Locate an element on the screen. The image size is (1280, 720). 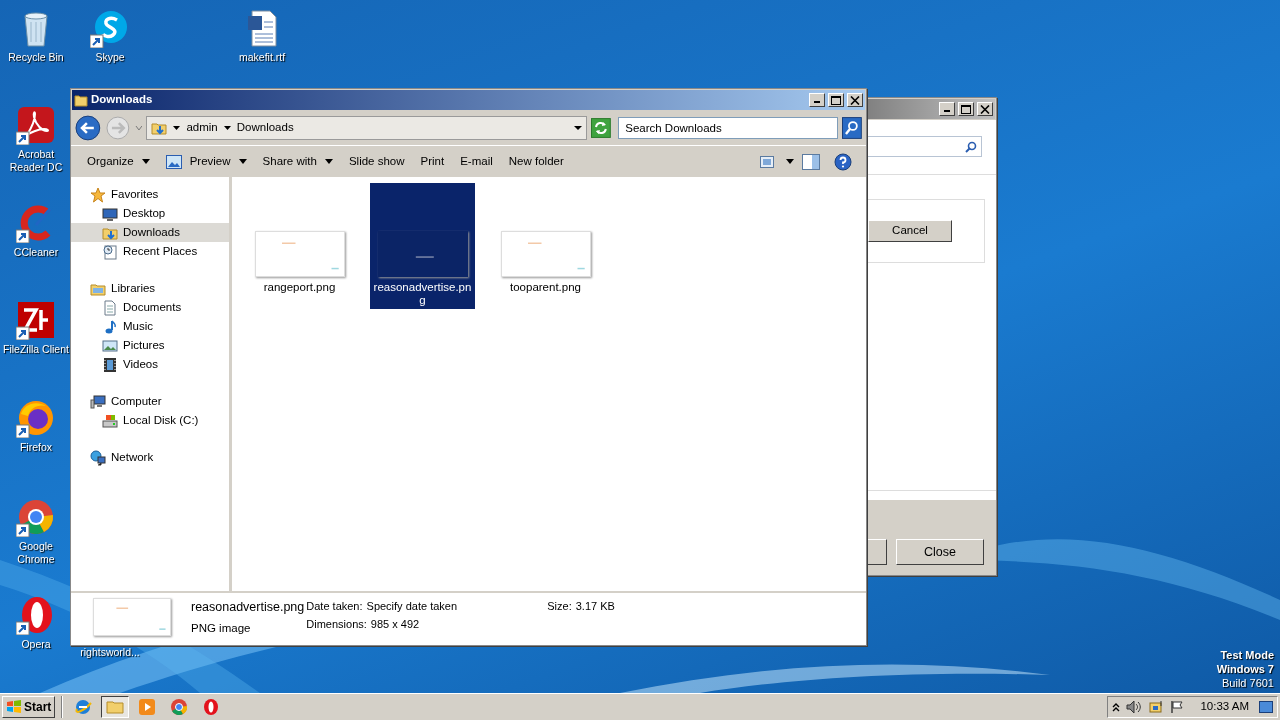
browser-icon is located at coordinates (83, 707).